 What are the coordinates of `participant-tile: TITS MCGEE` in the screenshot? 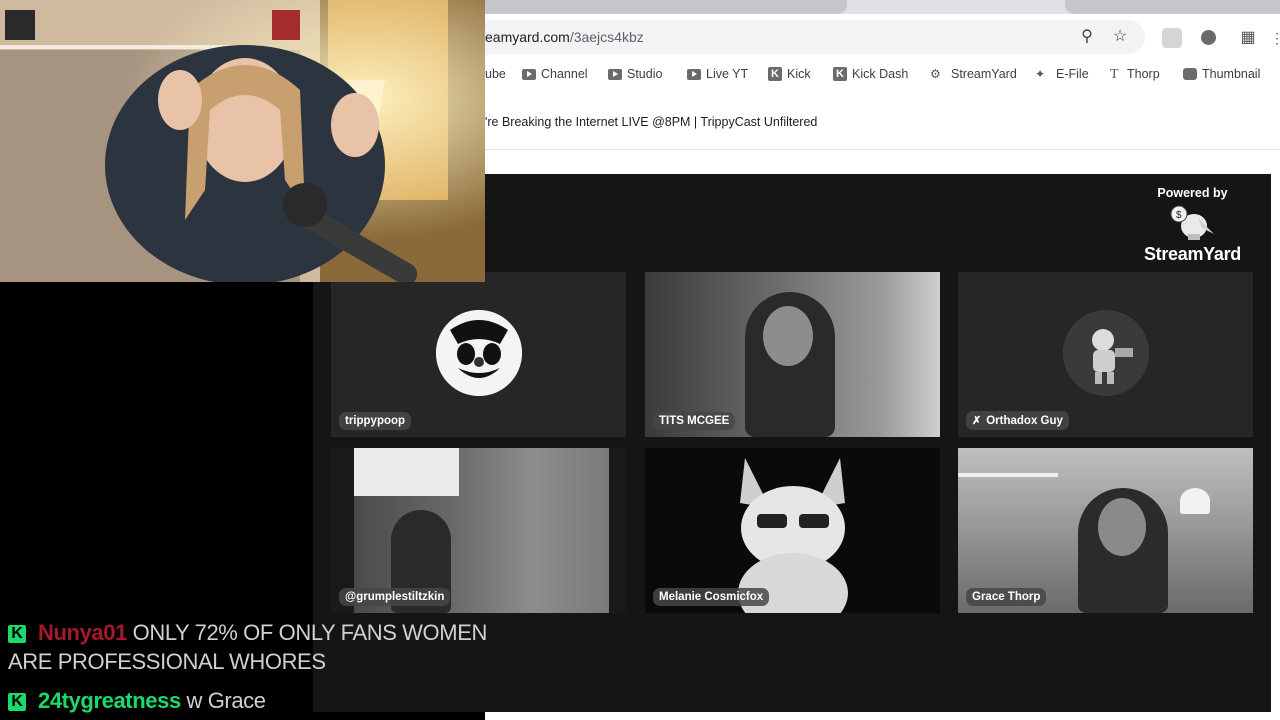 It's located at (792, 354).